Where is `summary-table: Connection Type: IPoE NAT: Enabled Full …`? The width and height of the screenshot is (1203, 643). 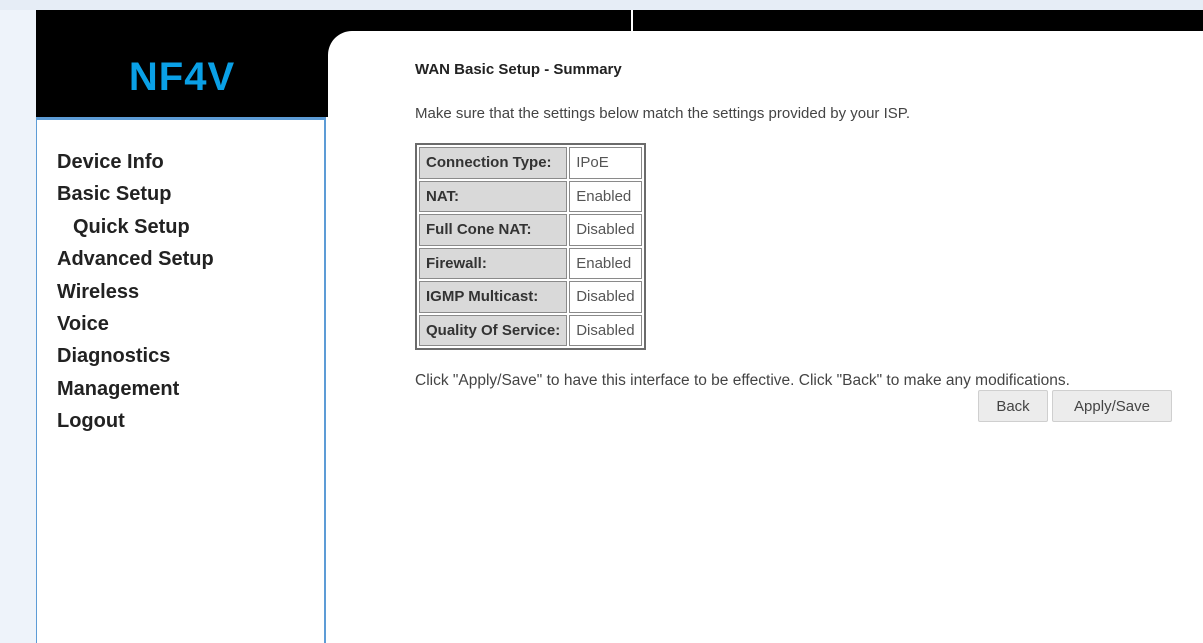
summary-table: Connection Type: IPoE NAT: Enabled Full … is located at coordinates (530, 246).